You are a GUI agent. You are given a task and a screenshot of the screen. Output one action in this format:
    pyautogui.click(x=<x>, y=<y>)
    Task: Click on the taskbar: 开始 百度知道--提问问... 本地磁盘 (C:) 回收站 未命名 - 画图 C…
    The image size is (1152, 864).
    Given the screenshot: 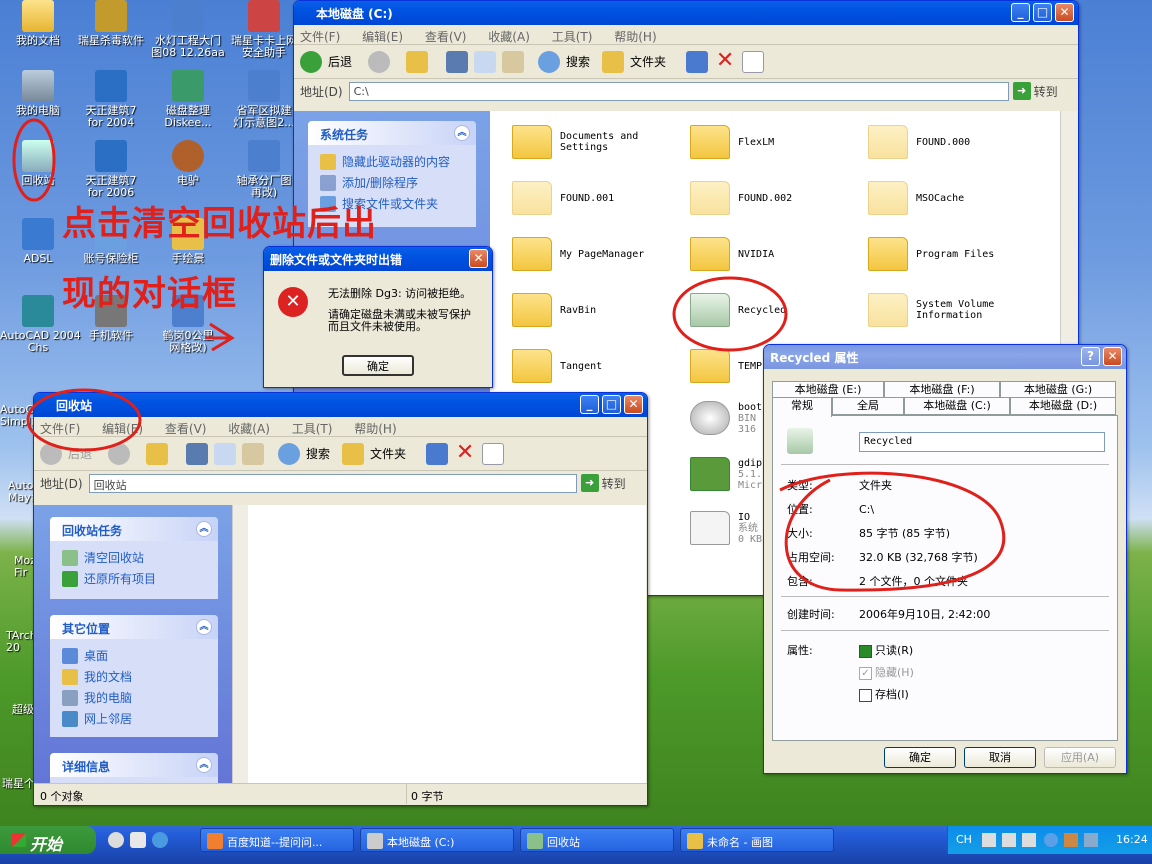 What is the action you would take?
    pyautogui.click(x=576, y=845)
    